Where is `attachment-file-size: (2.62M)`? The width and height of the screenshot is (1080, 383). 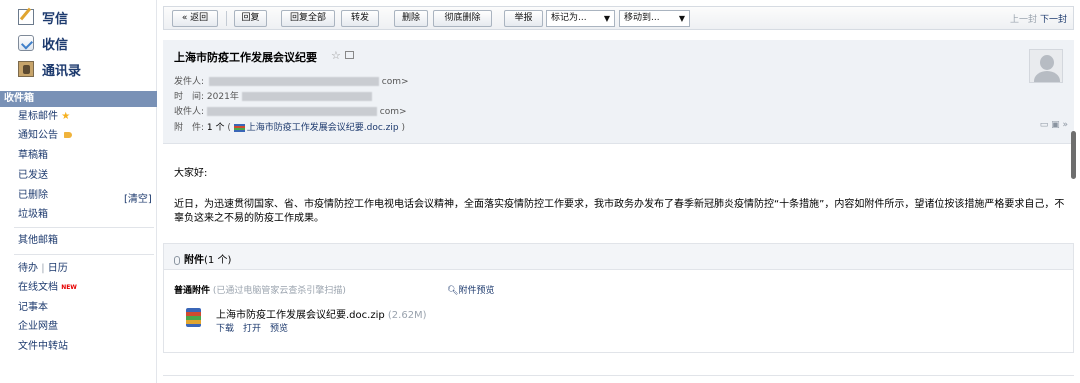 attachment-file-size: (2.62M) is located at coordinates (407, 315).